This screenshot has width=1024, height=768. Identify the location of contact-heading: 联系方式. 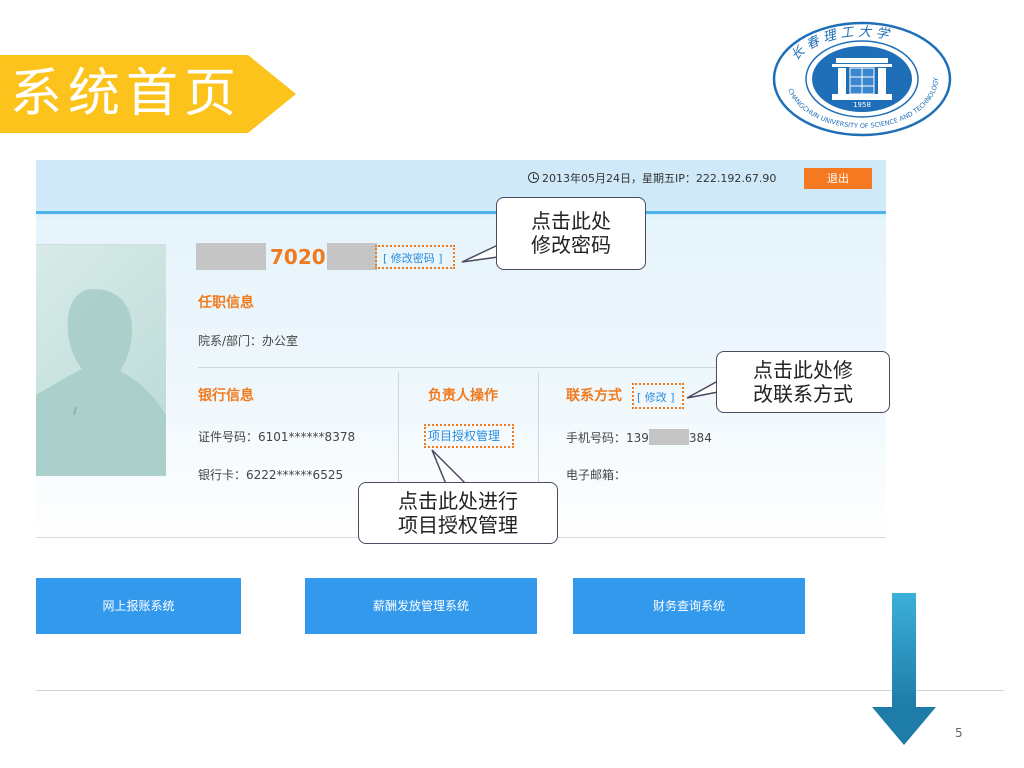
(594, 396).